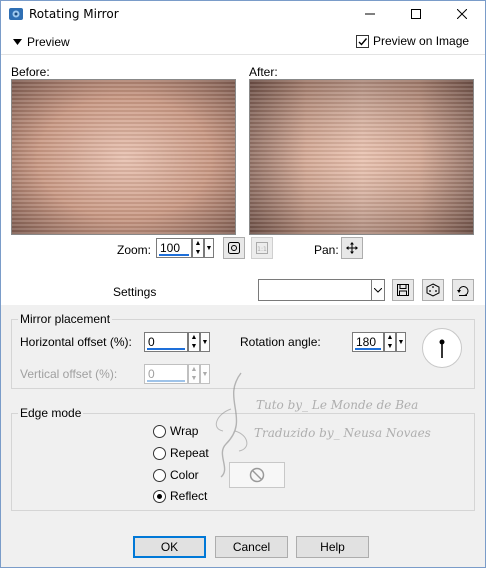 The width and height of the screenshot is (486, 568). What do you see at coordinates (263, 72) in the screenshot?
I see `after-label: After:` at bounding box center [263, 72].